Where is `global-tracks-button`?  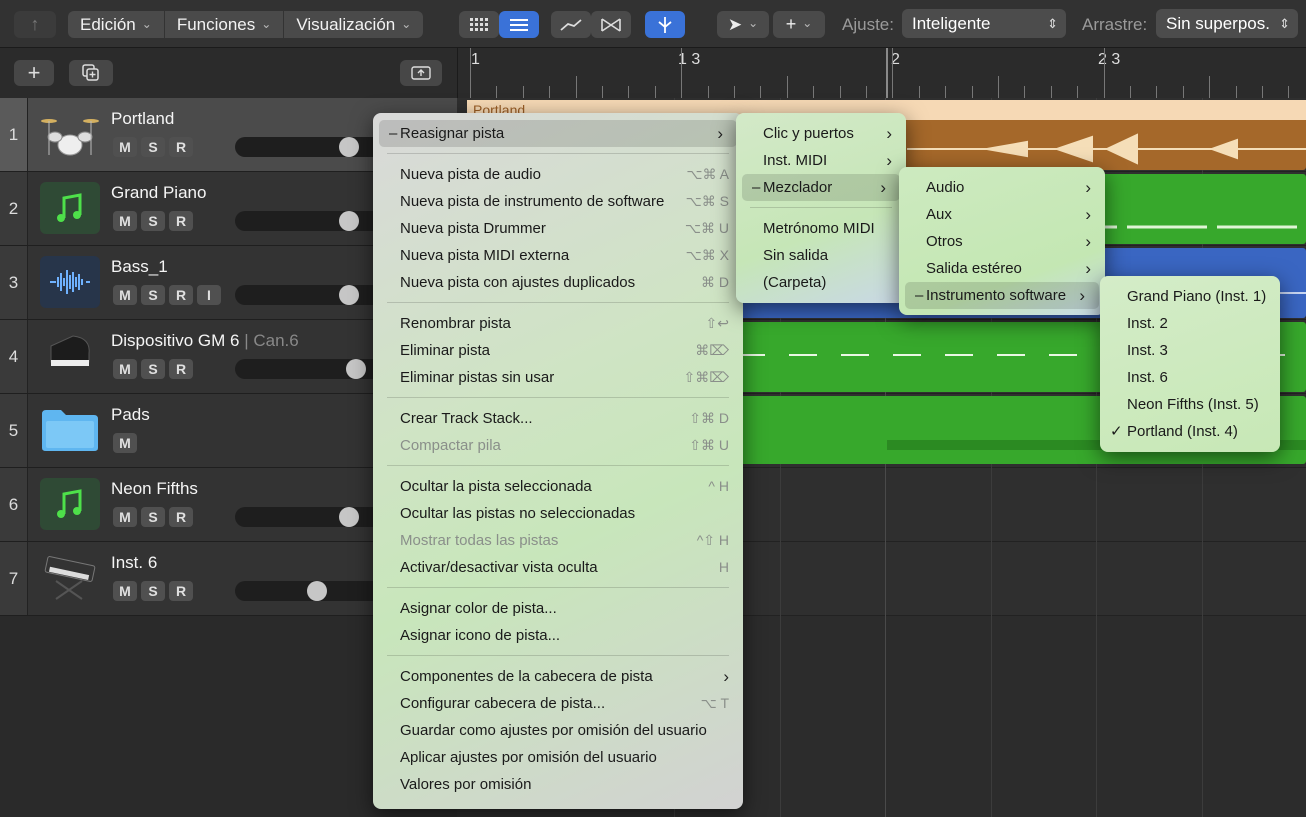 global-tracks-button is located at coordinates (421, 73).